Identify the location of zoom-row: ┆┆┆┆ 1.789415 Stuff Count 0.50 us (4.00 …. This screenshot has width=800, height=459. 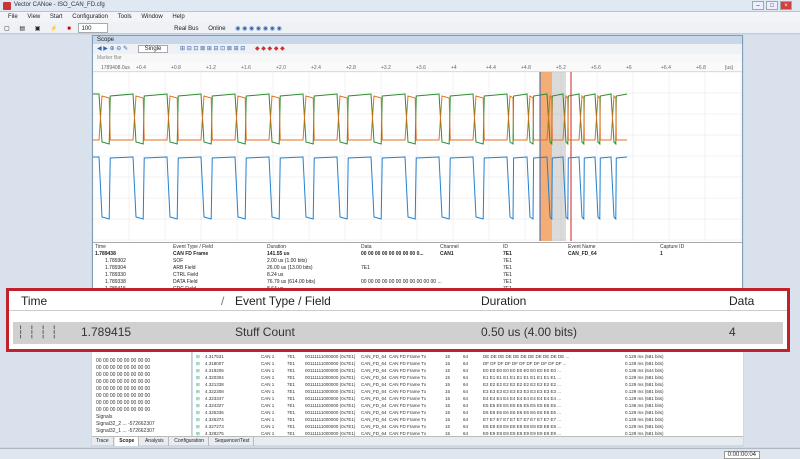
(398, 333).